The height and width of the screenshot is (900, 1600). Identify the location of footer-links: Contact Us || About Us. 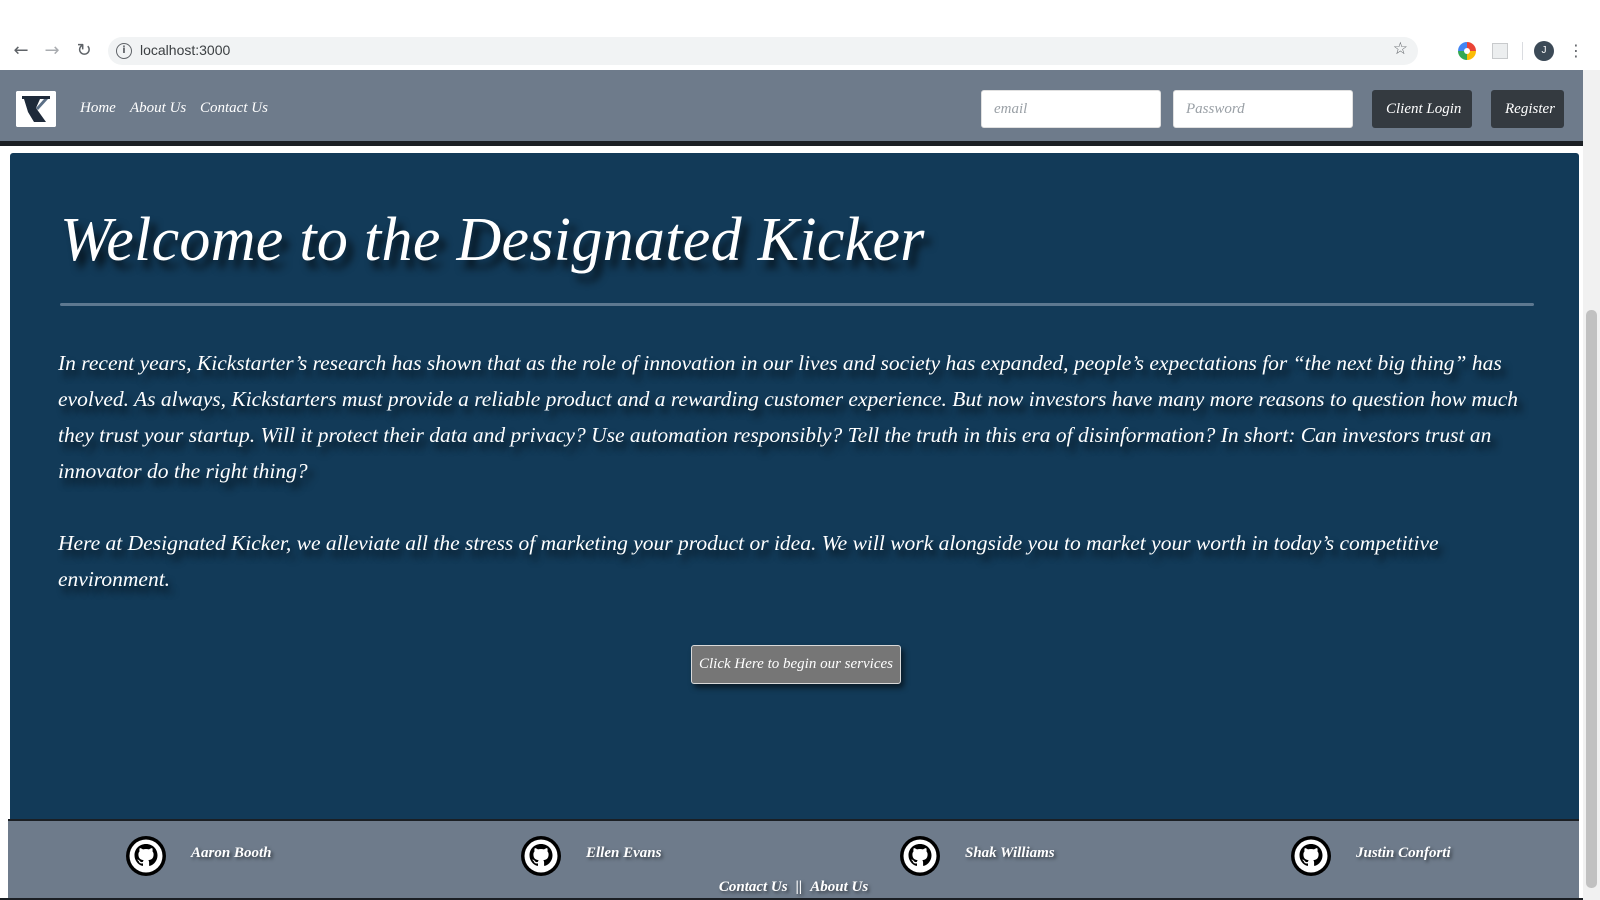
(793, 887).